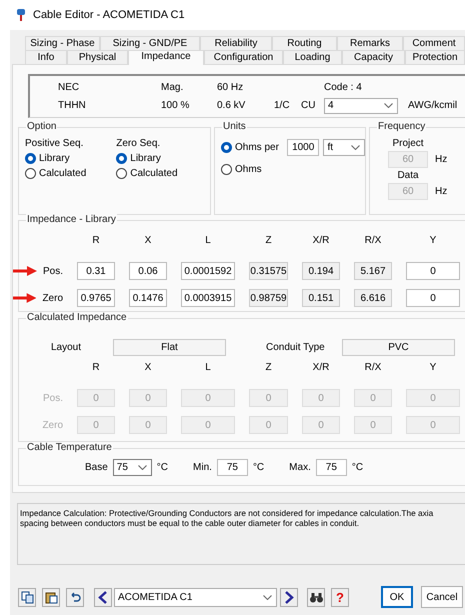 This screenshot has height=615, width=465. I want to click on group-title: Impedance - Library, so click(71, 219).